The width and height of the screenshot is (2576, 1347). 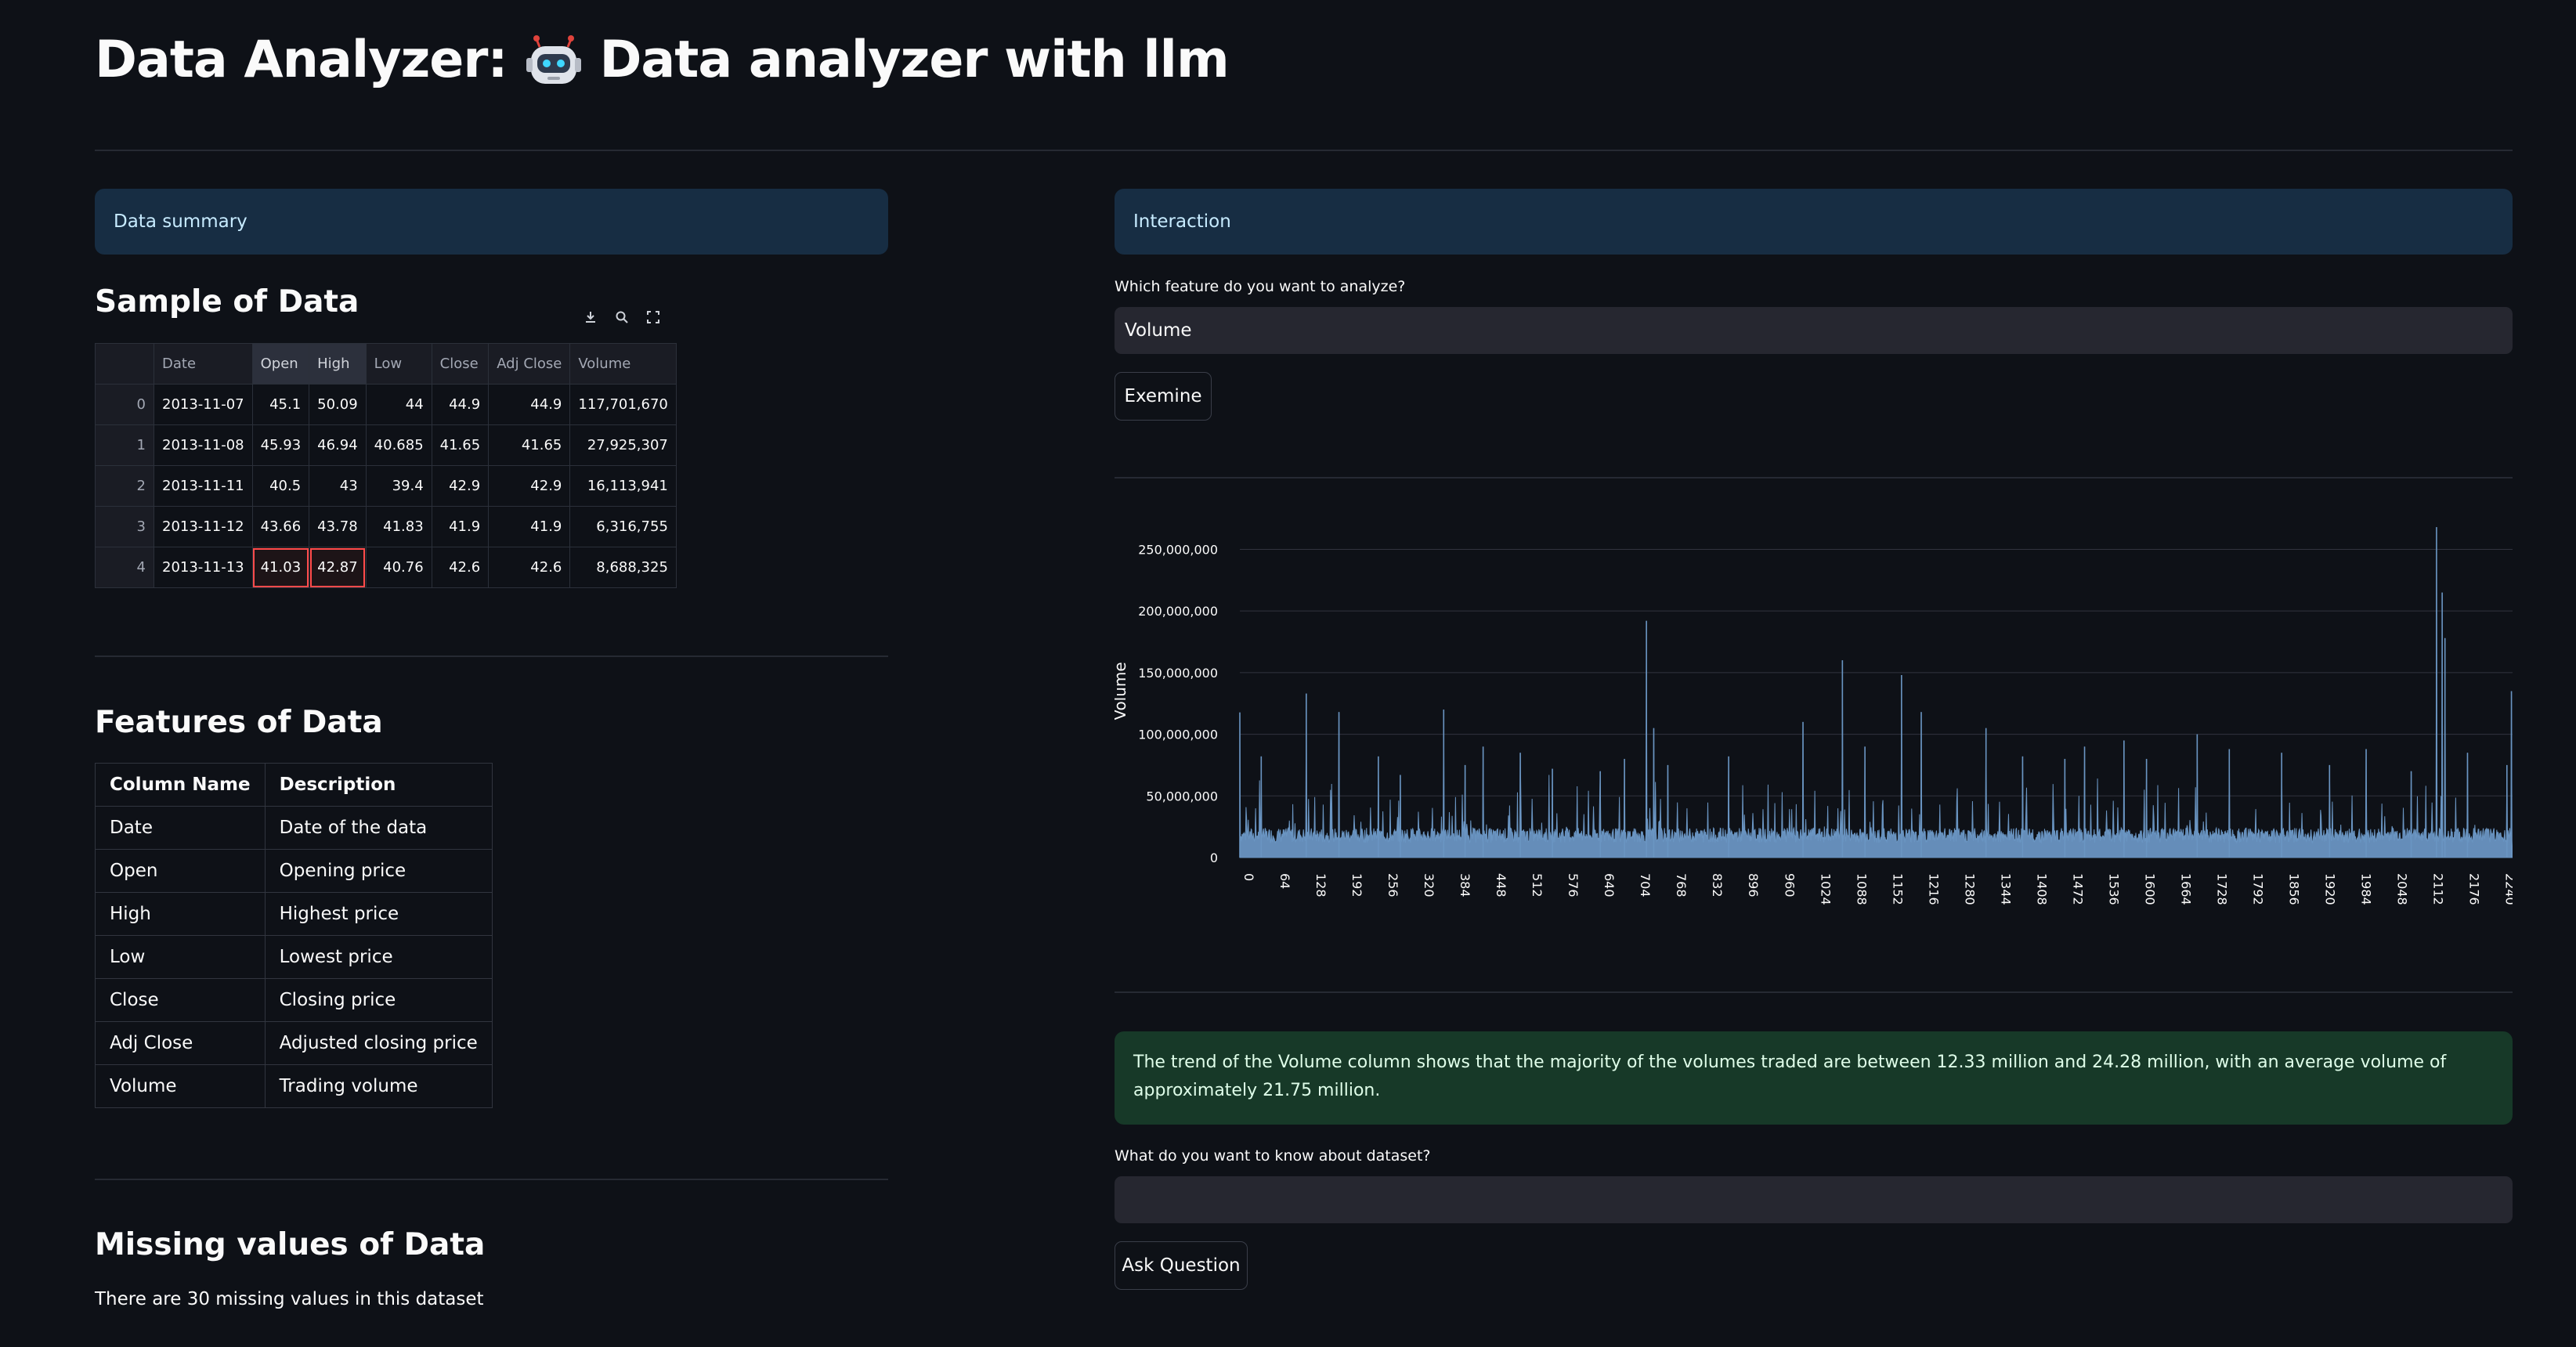 I want to click on table-cell: 43, so click(x=338, y=486).